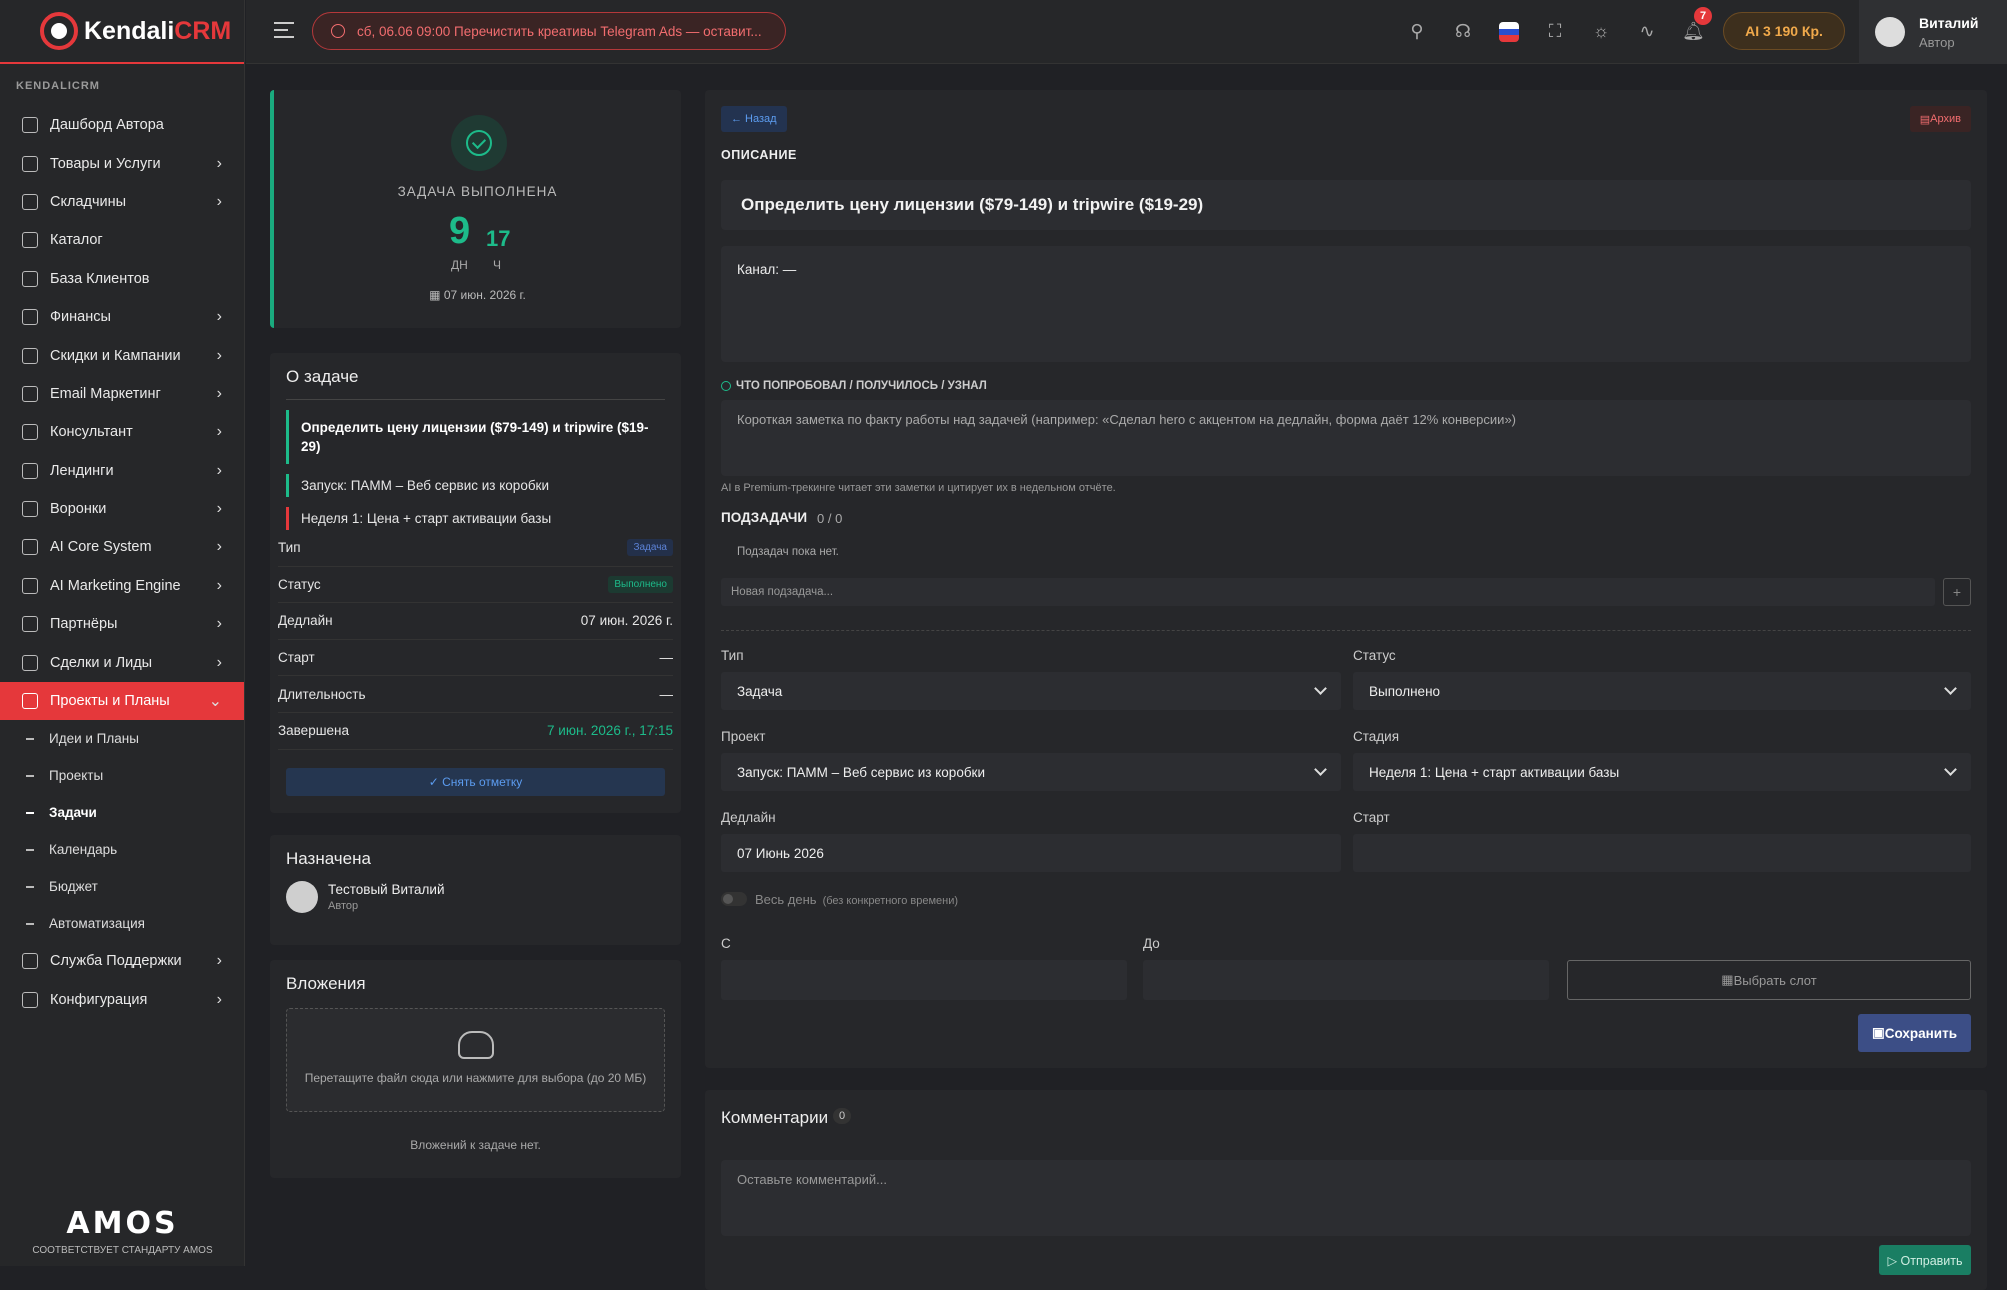  Describe the element at coordinates (1933, 32) in the screenshot. I see `user-menu: Виталий Автор` at that location.